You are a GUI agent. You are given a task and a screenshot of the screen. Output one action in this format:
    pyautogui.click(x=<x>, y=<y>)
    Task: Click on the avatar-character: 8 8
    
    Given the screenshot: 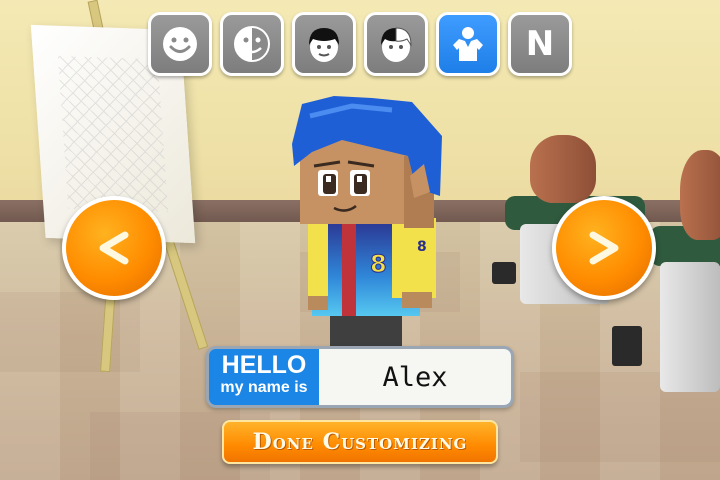 What is the action you would take?
    pyautogui.click(x=367, y=228)
    